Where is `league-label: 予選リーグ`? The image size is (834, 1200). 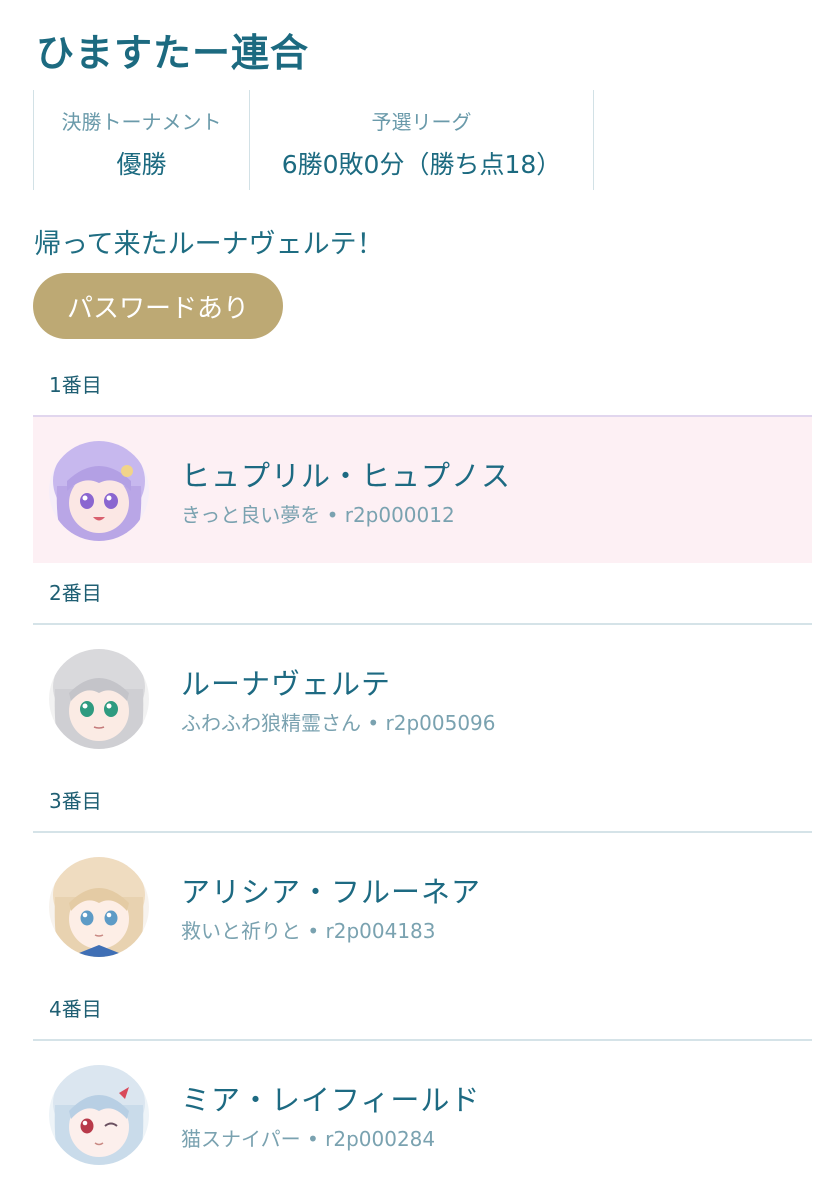 league-label: 予選リーグ is located at coordinates (421, 122).